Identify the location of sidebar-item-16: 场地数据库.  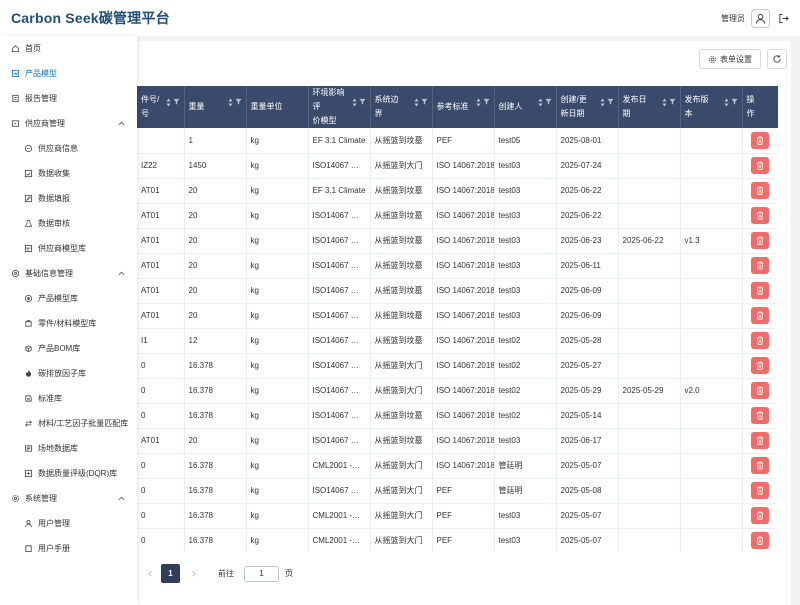
(68, 448).